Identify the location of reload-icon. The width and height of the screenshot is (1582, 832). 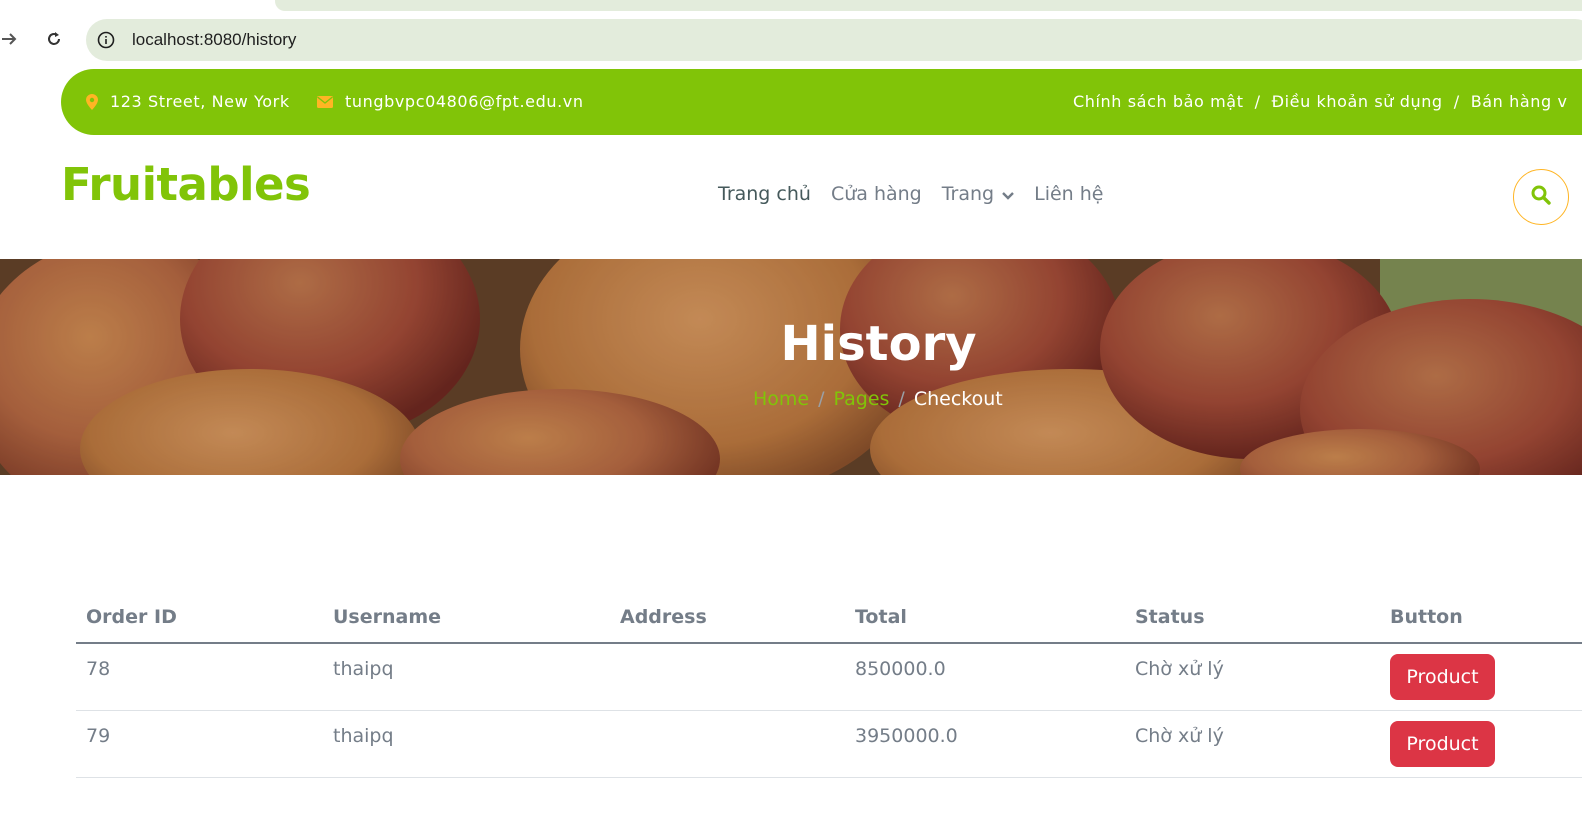
(54, 39).